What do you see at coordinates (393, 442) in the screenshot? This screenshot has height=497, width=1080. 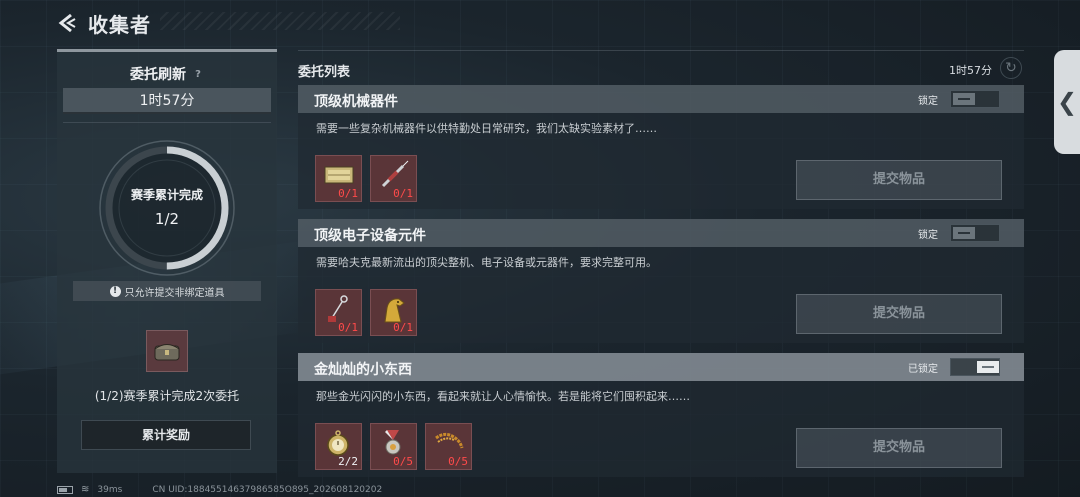 I see `medal-icon` at bounding box center [393, 442].